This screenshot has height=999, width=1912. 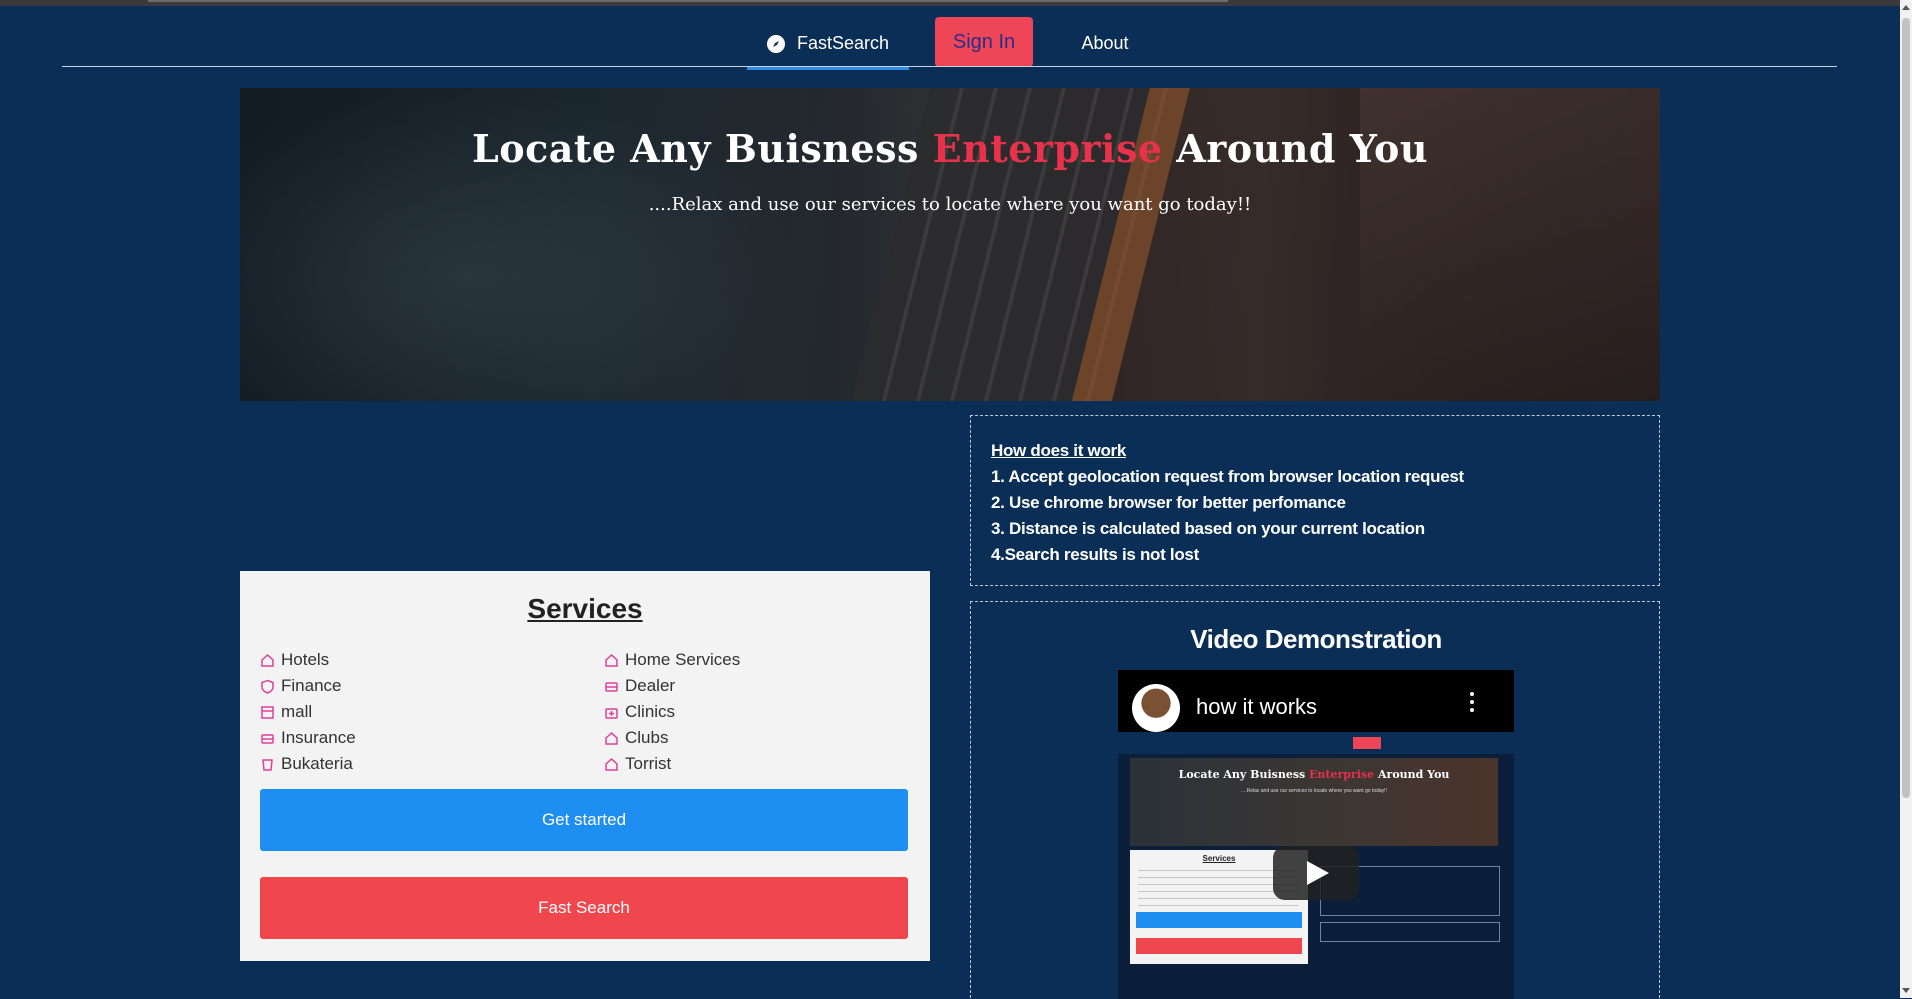 I want to click on more-options-icon, so click(x=1472, y=702).